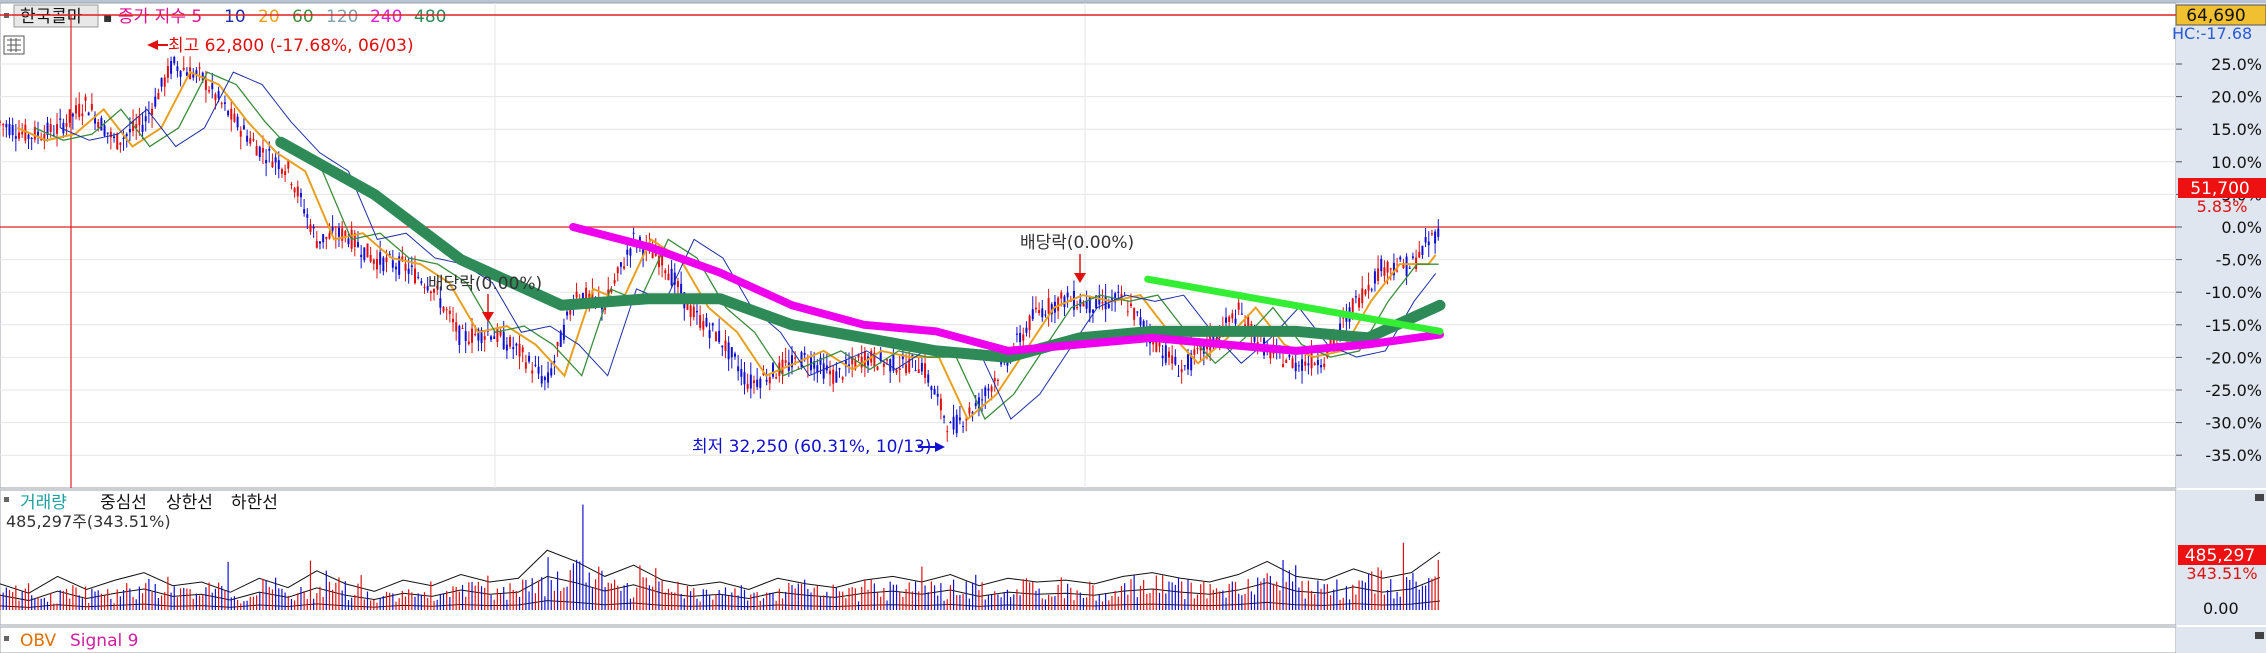  What do you see at coordinates (303, 17) in the screenshot?
I see `ma-period-label: 60` at bounding box center [303, 17].